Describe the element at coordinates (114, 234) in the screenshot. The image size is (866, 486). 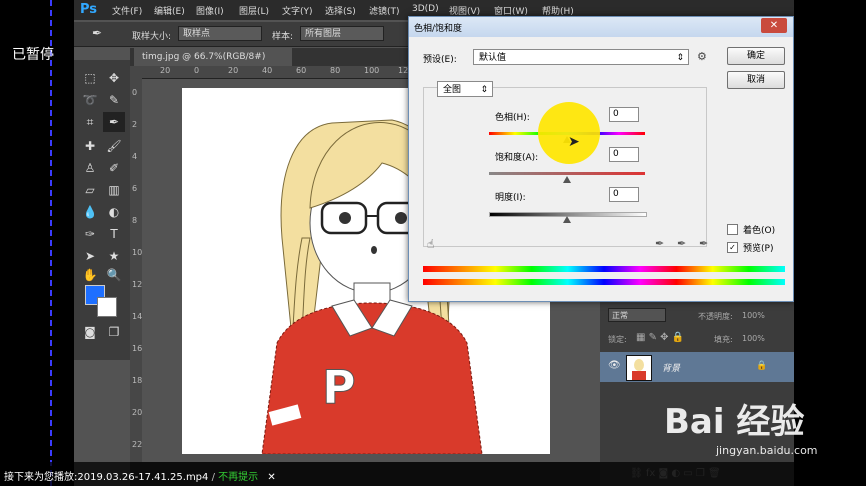
I see `type-tool-icon: T` at that location.